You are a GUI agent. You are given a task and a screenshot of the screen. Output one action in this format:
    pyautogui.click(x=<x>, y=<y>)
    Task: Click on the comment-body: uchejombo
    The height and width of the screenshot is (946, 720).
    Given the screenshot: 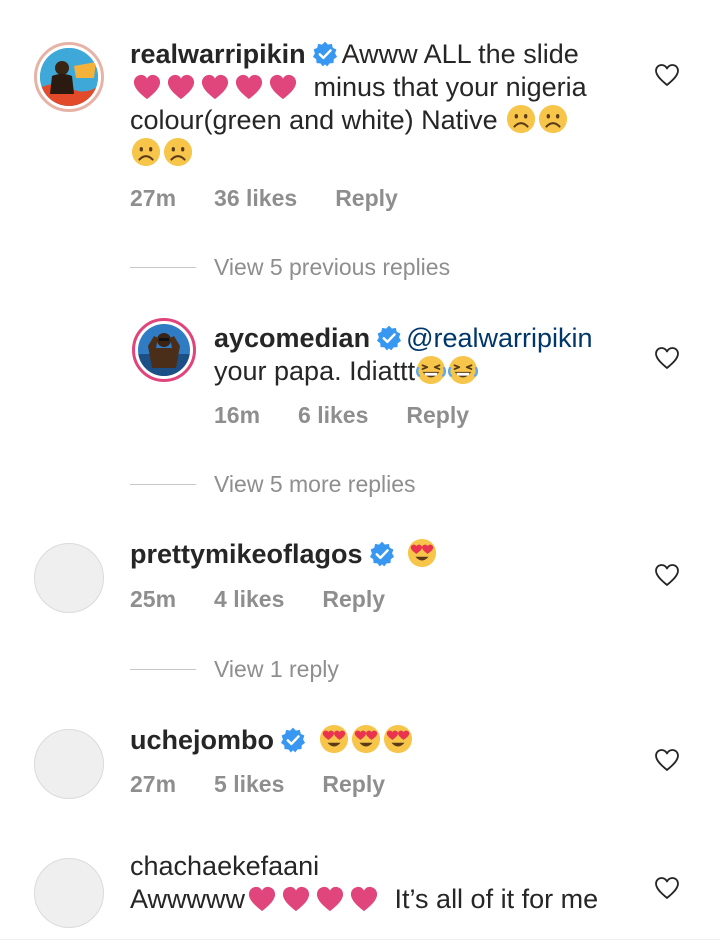 What is the action you would take?
    pyautogui.click(x=272, y=740)
    